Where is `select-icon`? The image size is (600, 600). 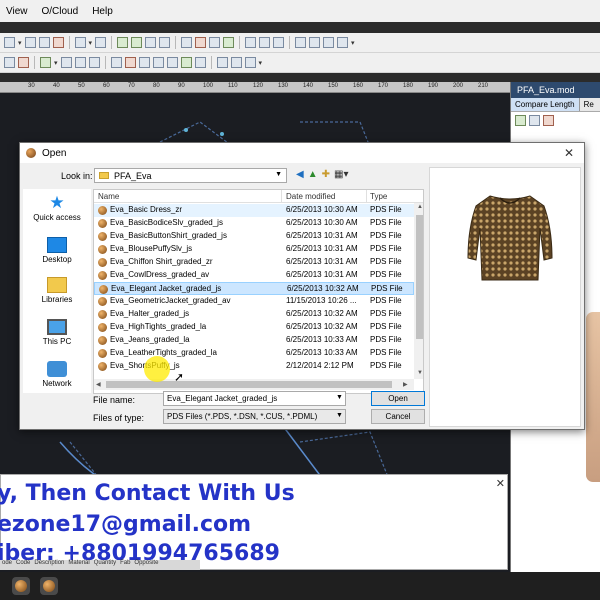 select-icon is located at coordinates (534, 120).